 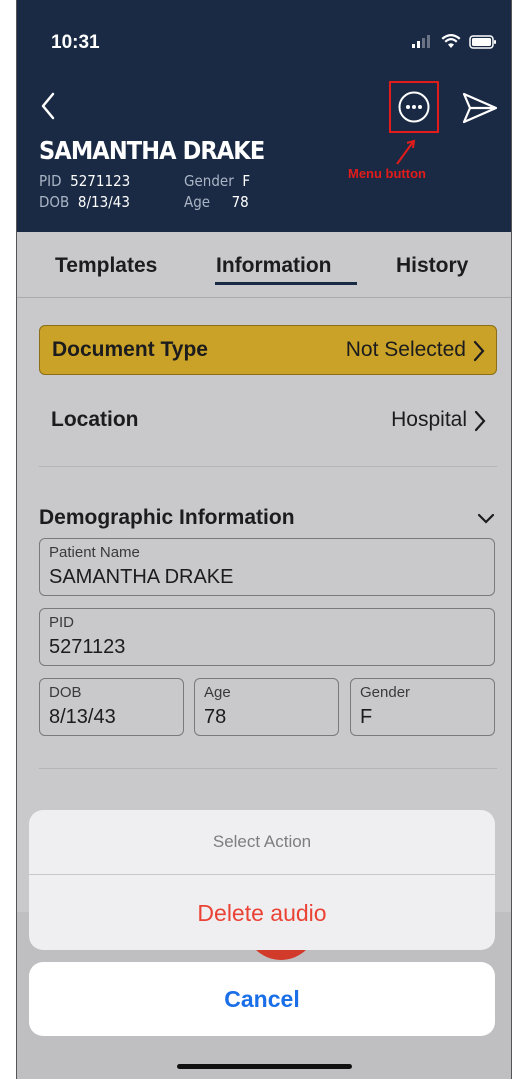 What do you see at coordinates (366, 717) in the screenshot?
I see `gender-field-value: F` at bounding box center [366, 717].